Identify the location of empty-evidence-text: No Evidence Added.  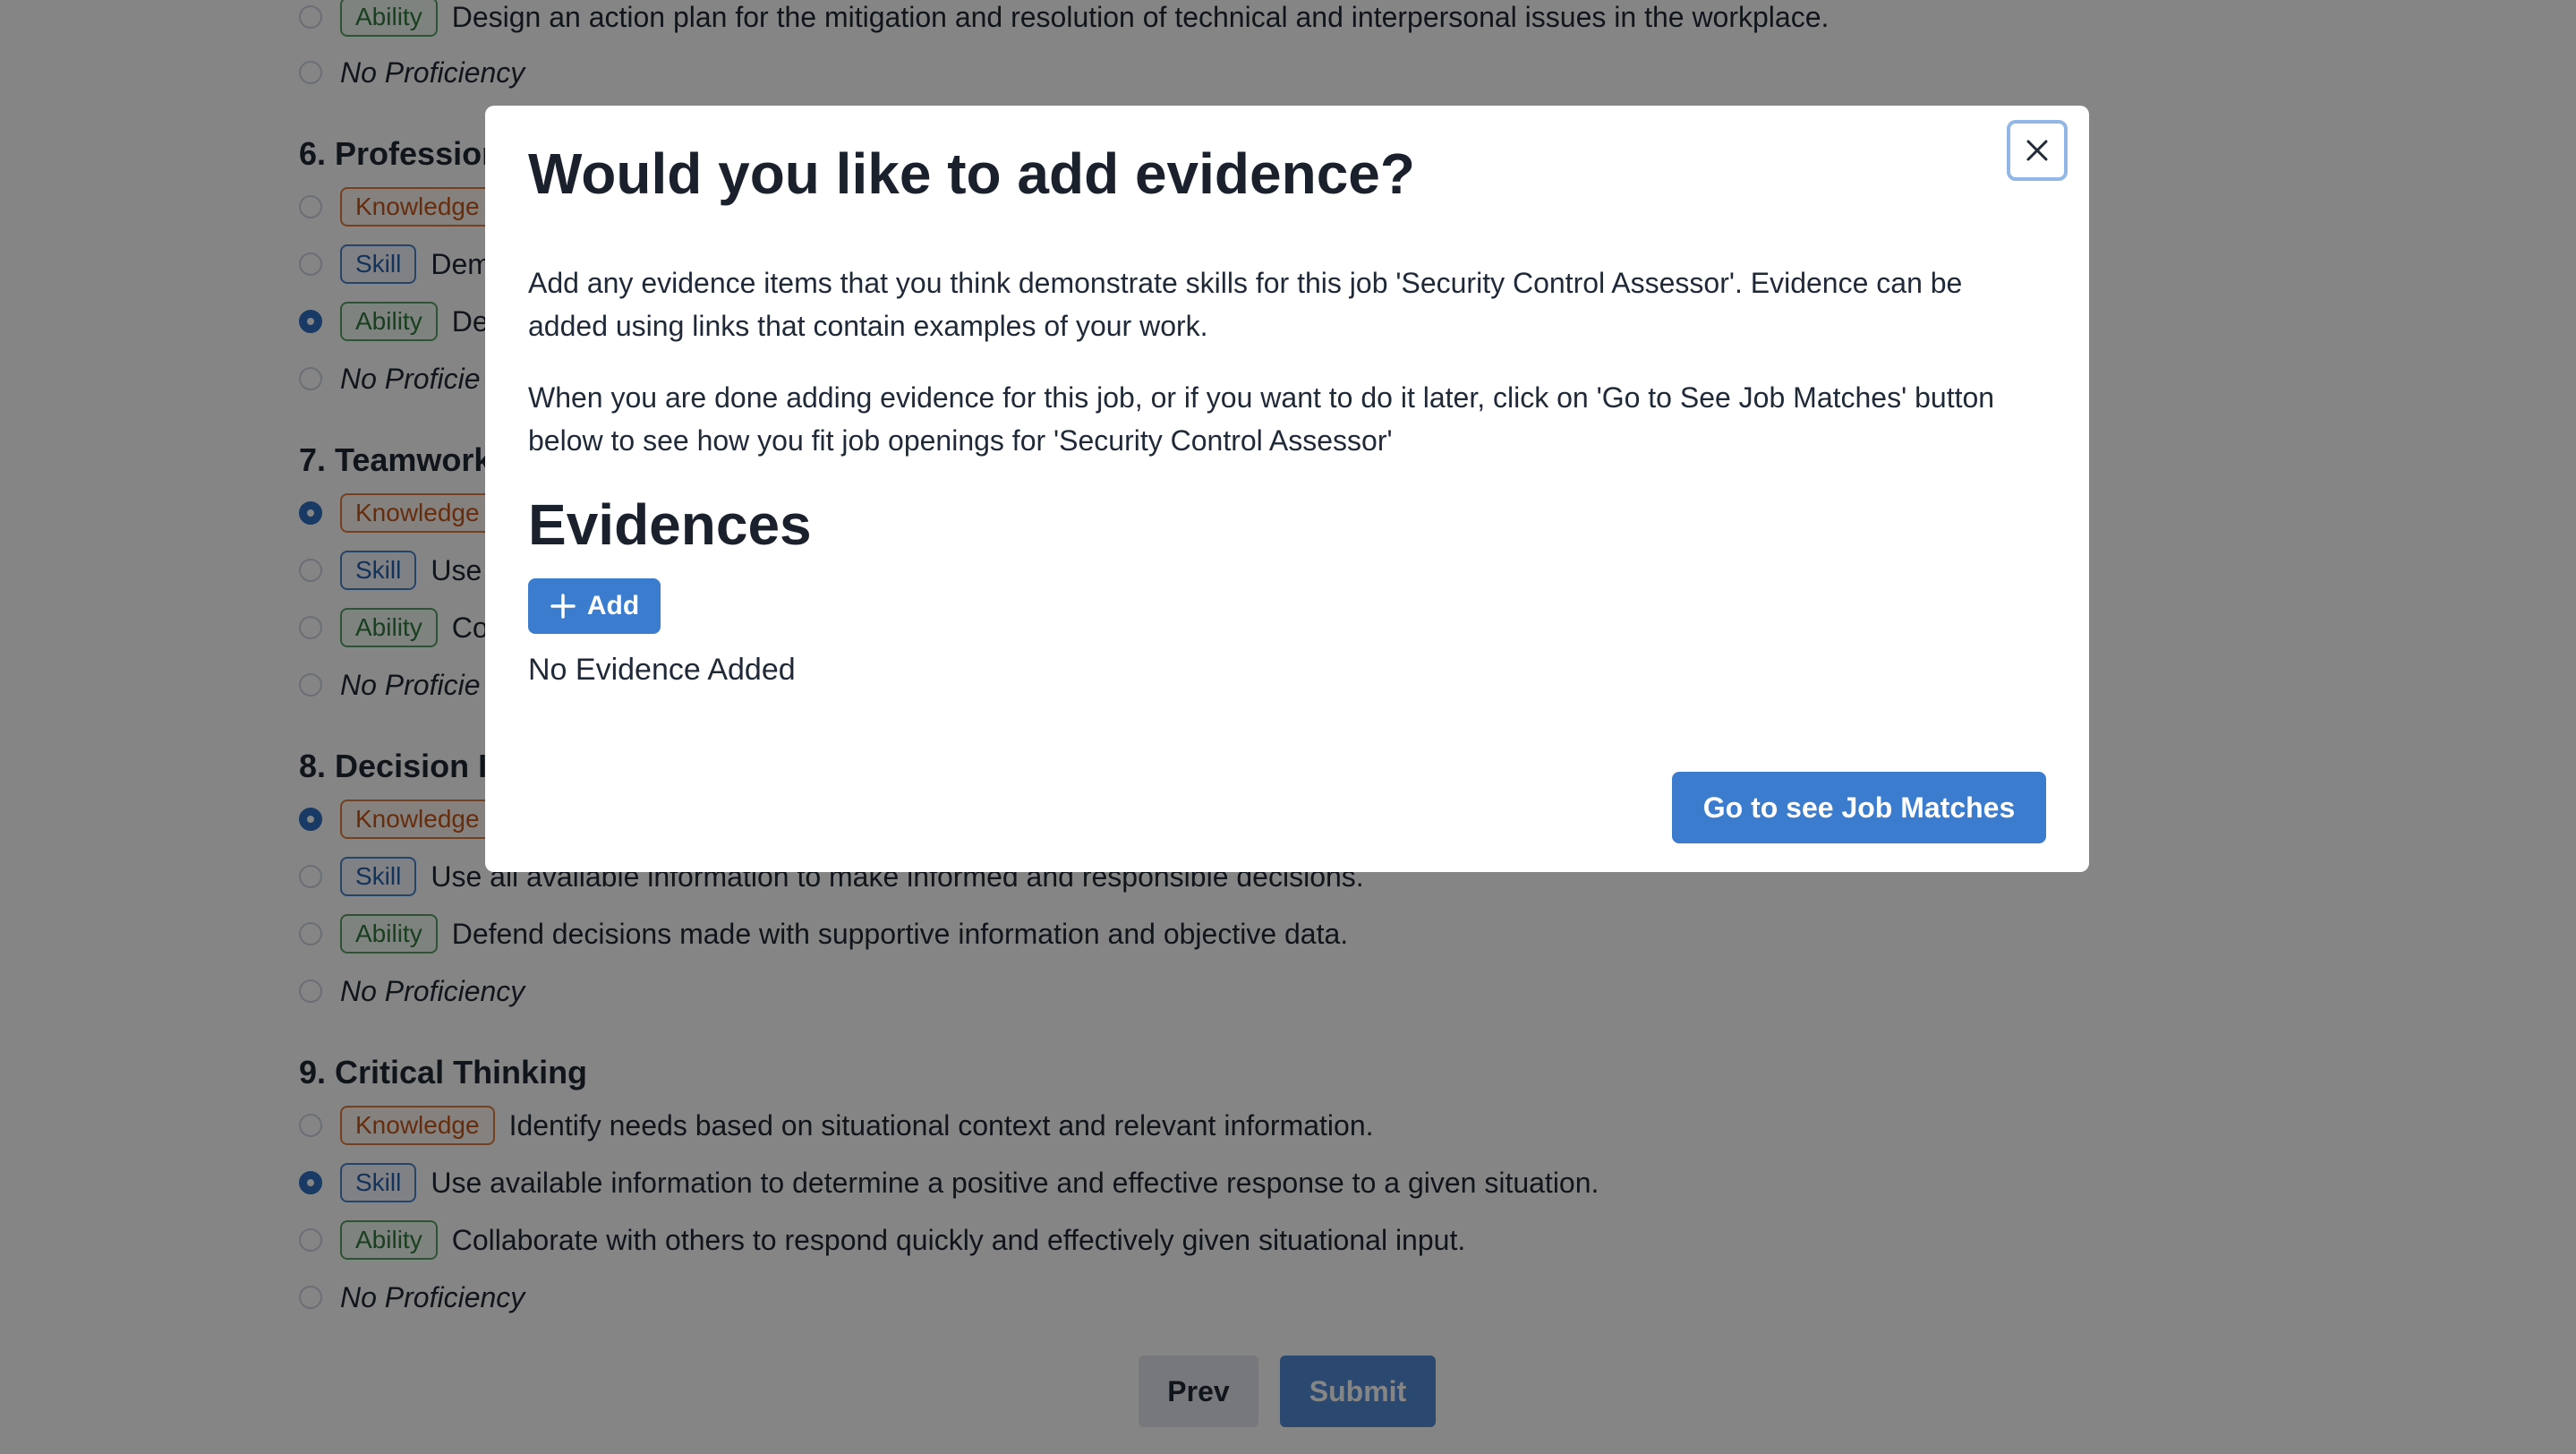
(662, 670).